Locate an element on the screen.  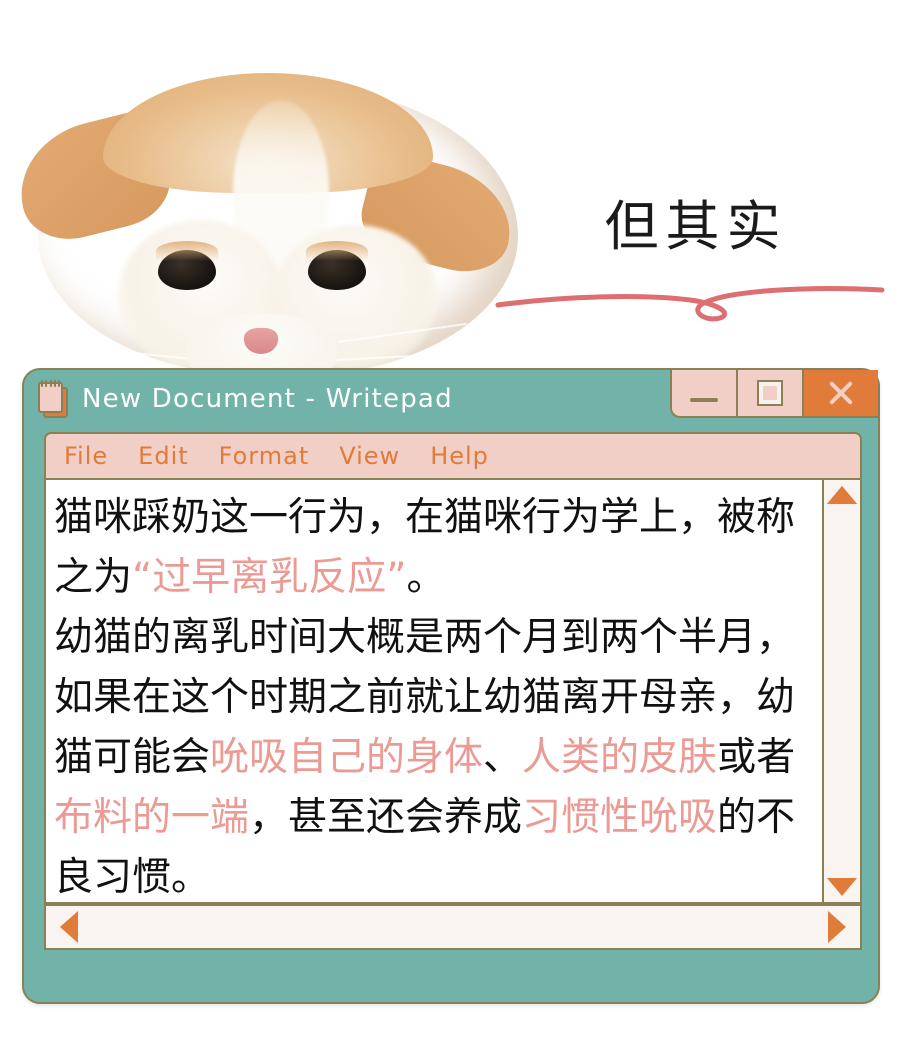
minimize-button is located at coordinates (705, 393).